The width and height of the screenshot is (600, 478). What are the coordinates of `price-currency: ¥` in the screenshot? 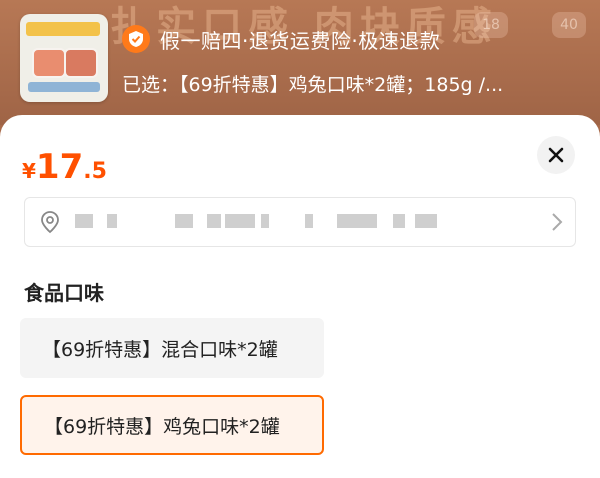 It's located at (29, 171).